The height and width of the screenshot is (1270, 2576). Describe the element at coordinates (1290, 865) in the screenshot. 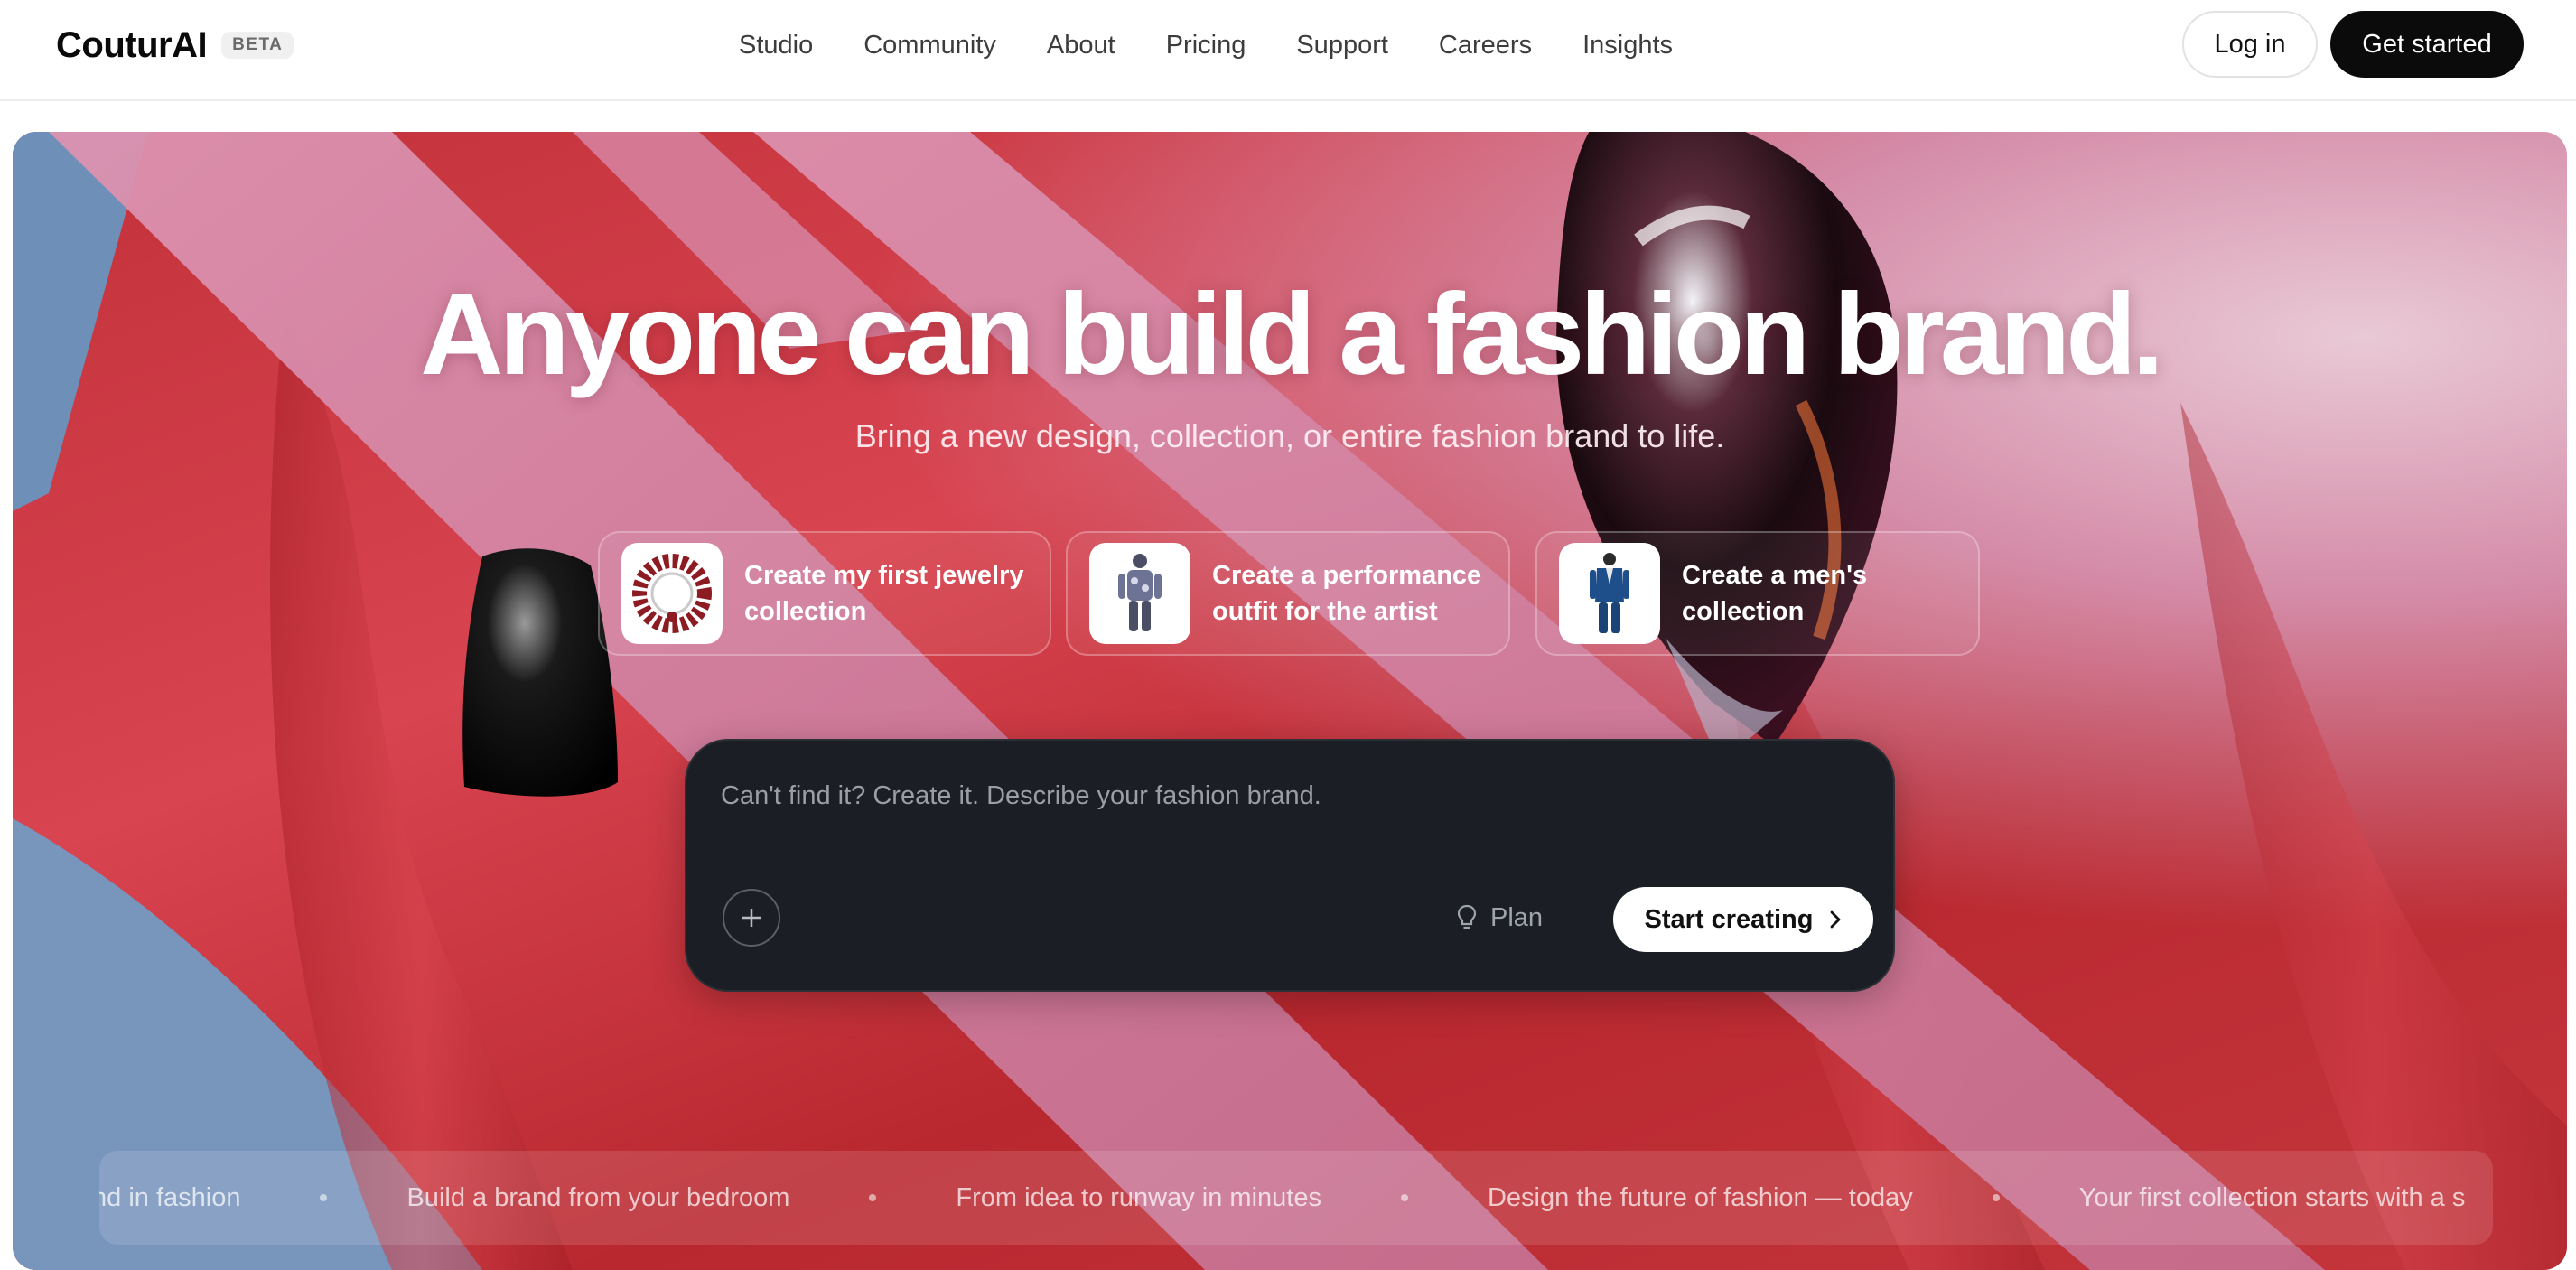

I see `prompt-composer: Plan Start creating` at that location.